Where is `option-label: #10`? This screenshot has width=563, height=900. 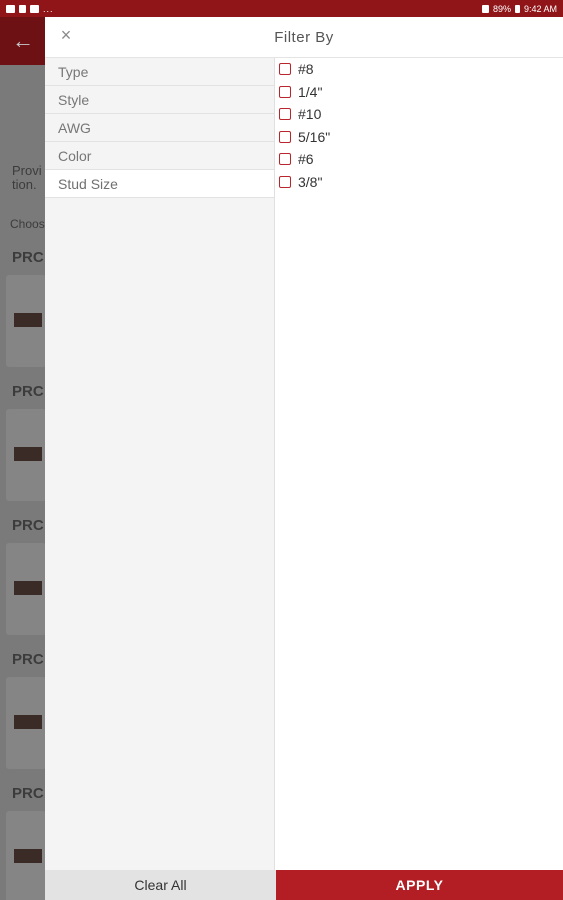 option-label: #10 is located at coordinates (310, 114).